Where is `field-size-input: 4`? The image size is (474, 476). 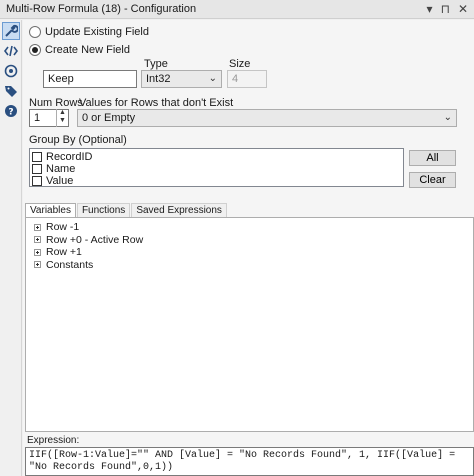
field-size-input: 4 is located at coordinates (247, 79).